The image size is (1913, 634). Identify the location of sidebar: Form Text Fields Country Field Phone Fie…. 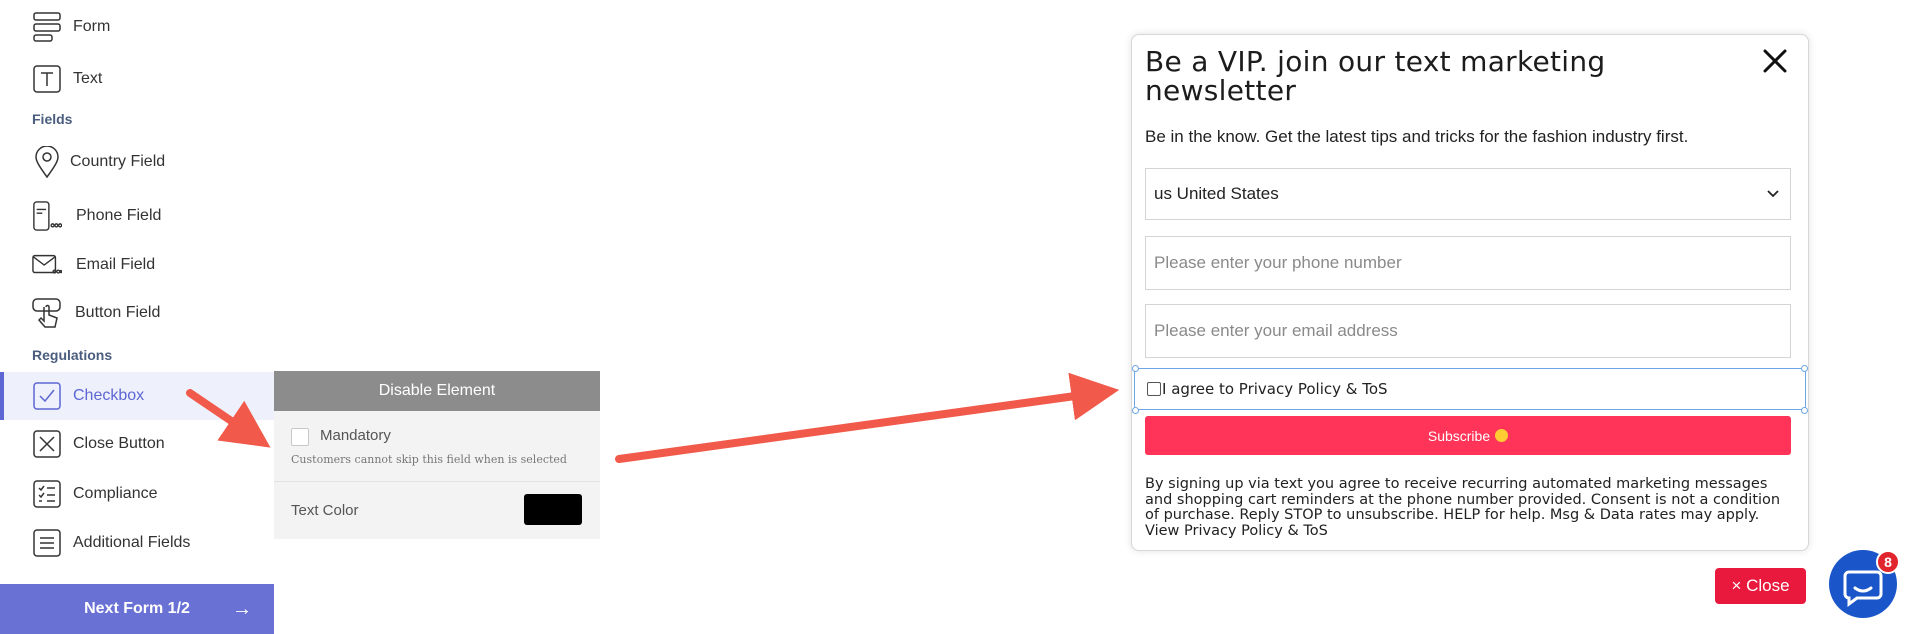
(139, 317).